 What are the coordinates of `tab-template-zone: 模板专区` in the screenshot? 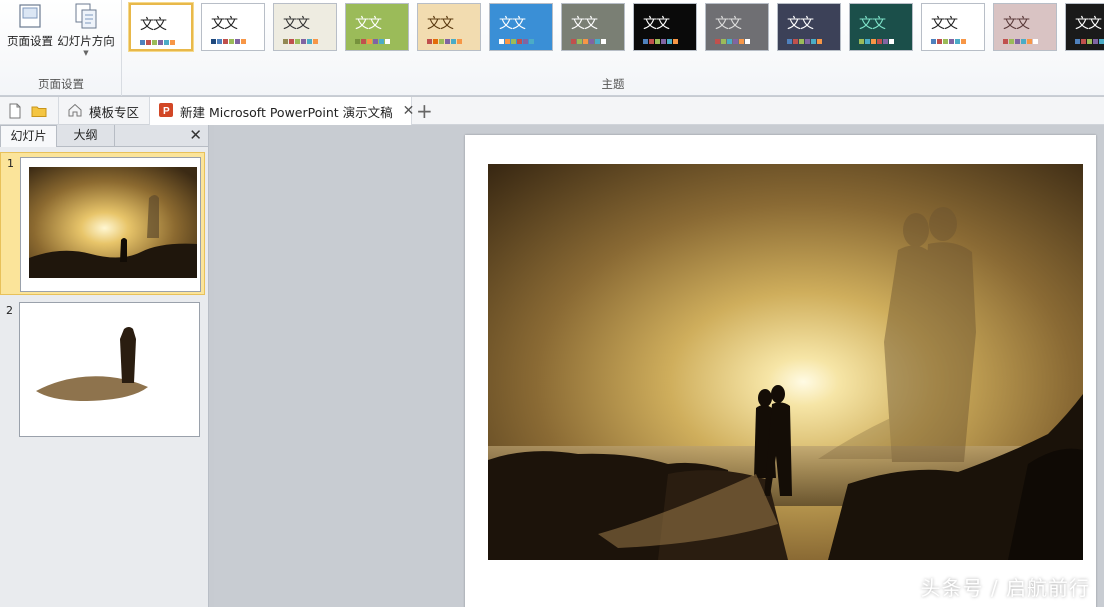 It's located at (104, 111).